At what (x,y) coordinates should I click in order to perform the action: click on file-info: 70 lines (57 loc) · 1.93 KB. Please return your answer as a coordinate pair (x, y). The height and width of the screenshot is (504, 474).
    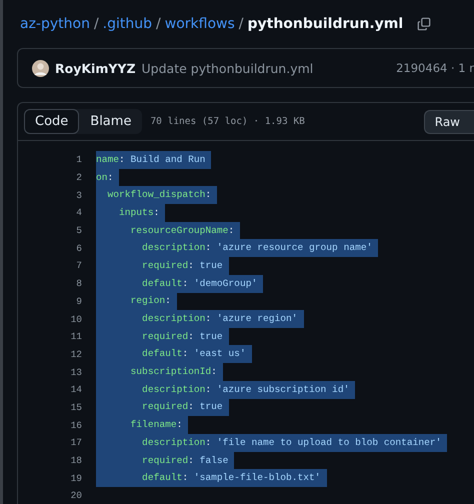
    Looking at the image, I should click on (227, 121).